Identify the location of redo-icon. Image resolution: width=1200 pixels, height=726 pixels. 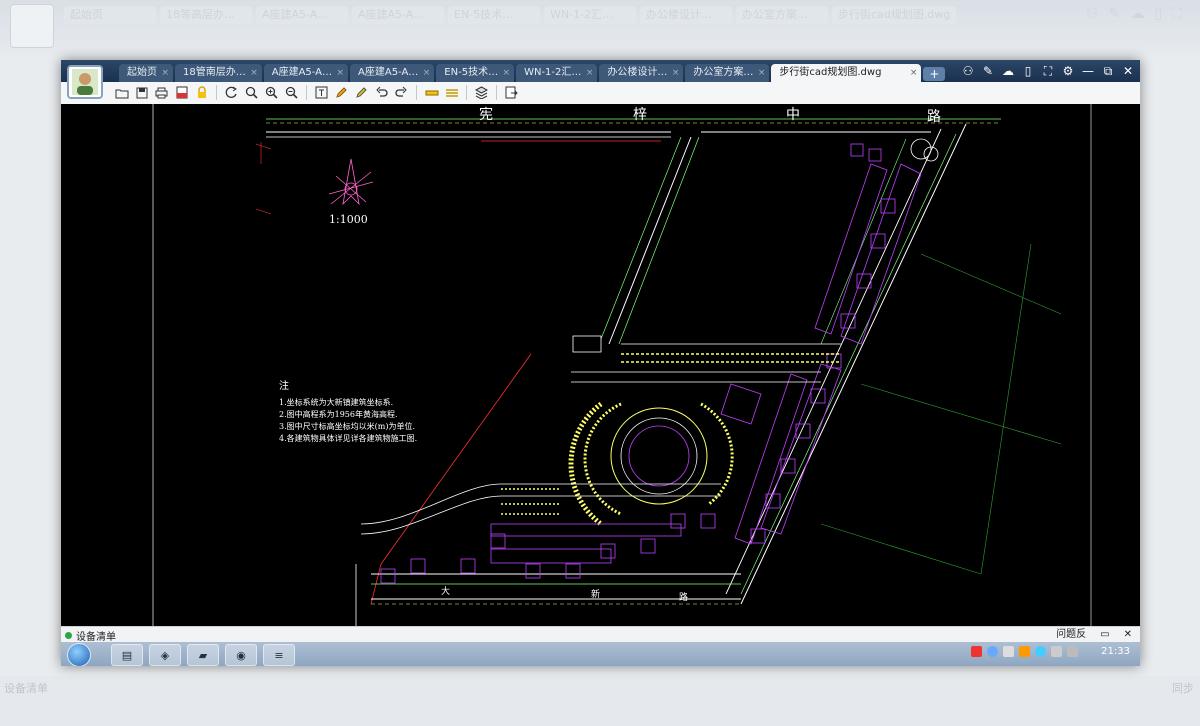
(401, 92).